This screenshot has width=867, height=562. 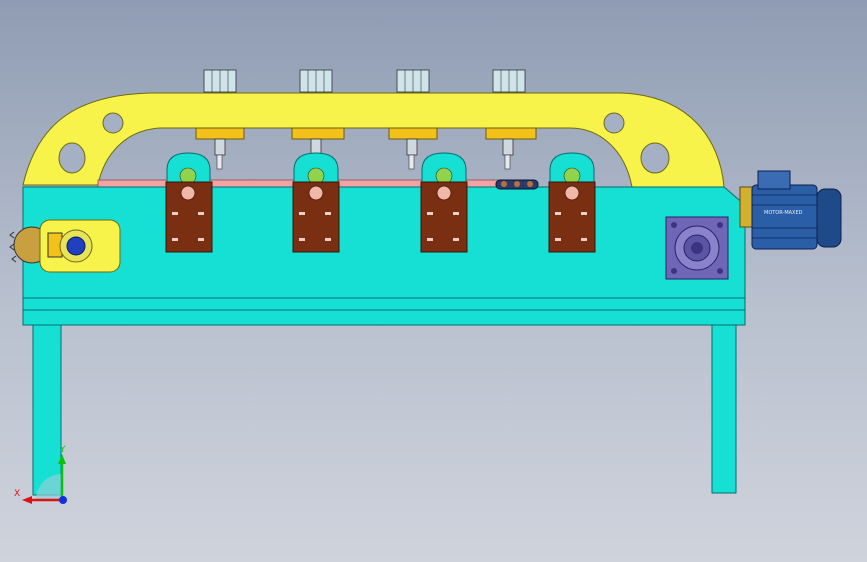 I want to click on right-leg, so click(x=724, y=408).